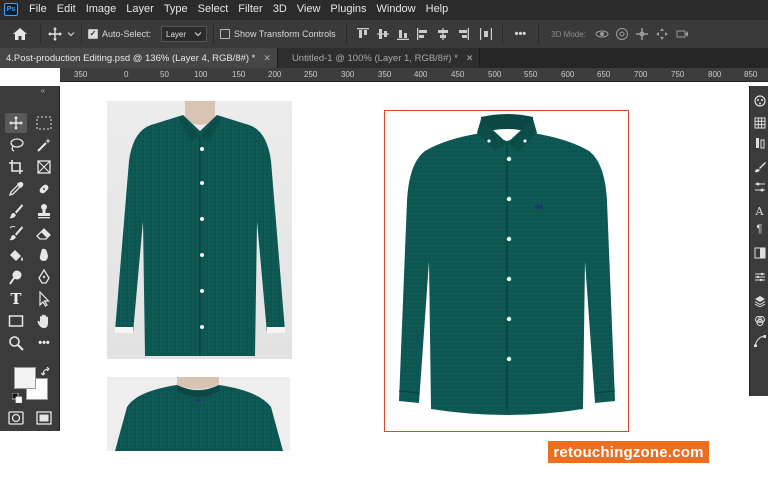  I want to click on tab-untitled-1: Untitled-1 @ 100% (Layer 1, RGB/8#) * ✕, so click(379, 58).